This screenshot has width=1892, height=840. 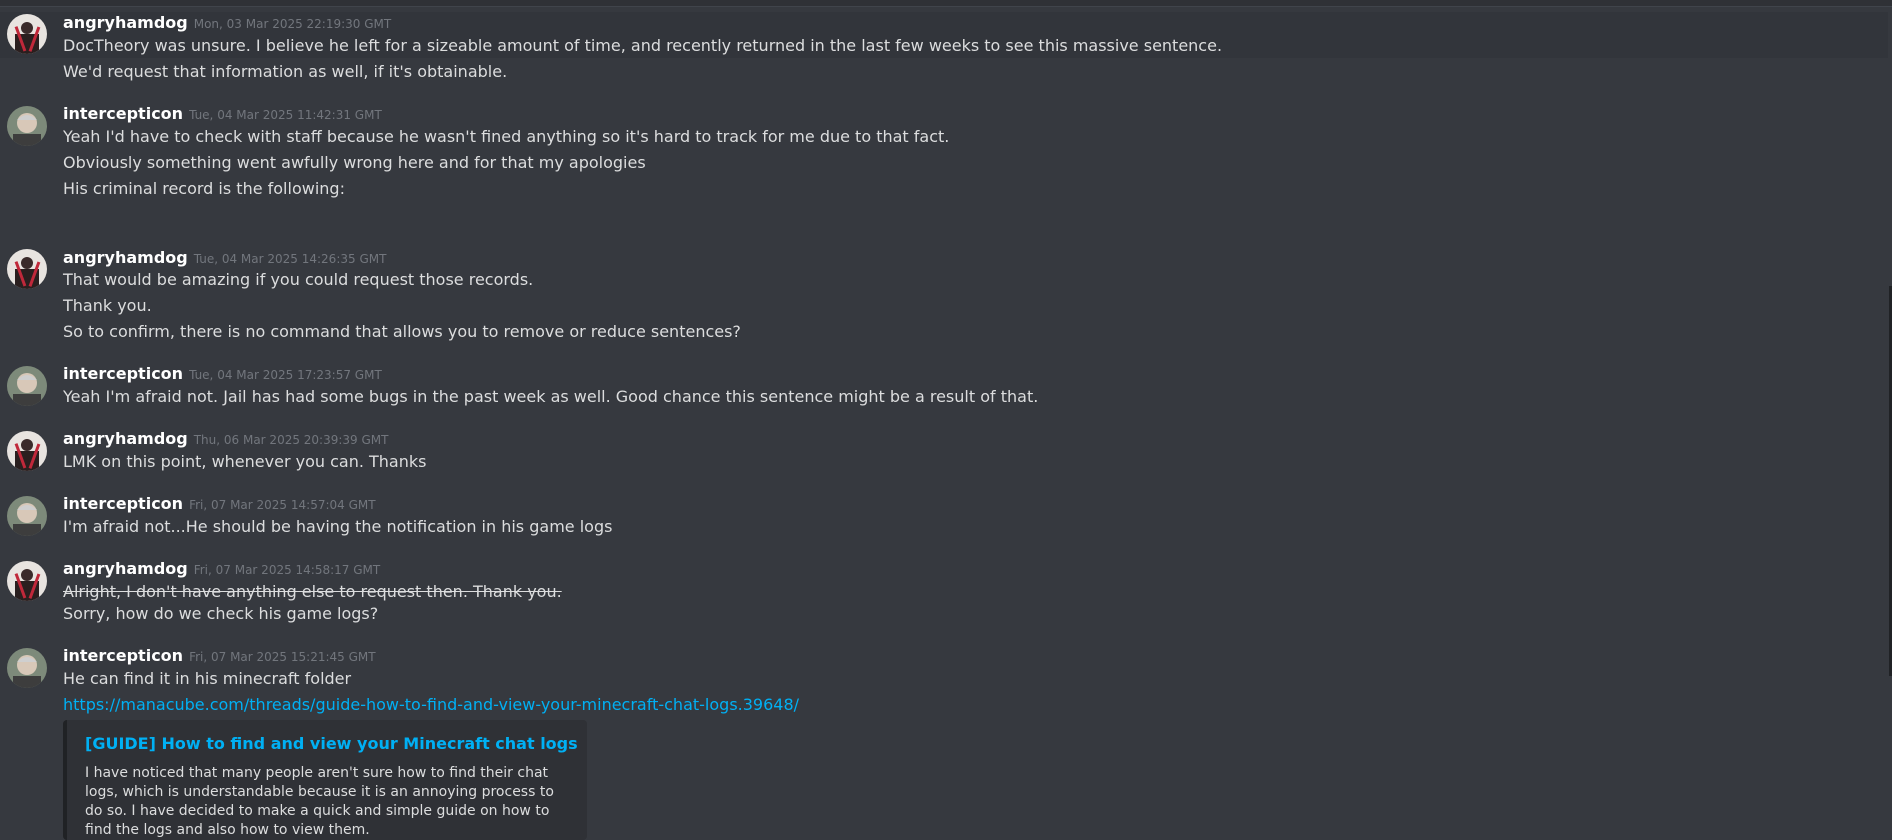 I want to click on username: angryhamdog Fri, 07 Mar 2025 14:58:17 GMT, so click(x=221, y=569).